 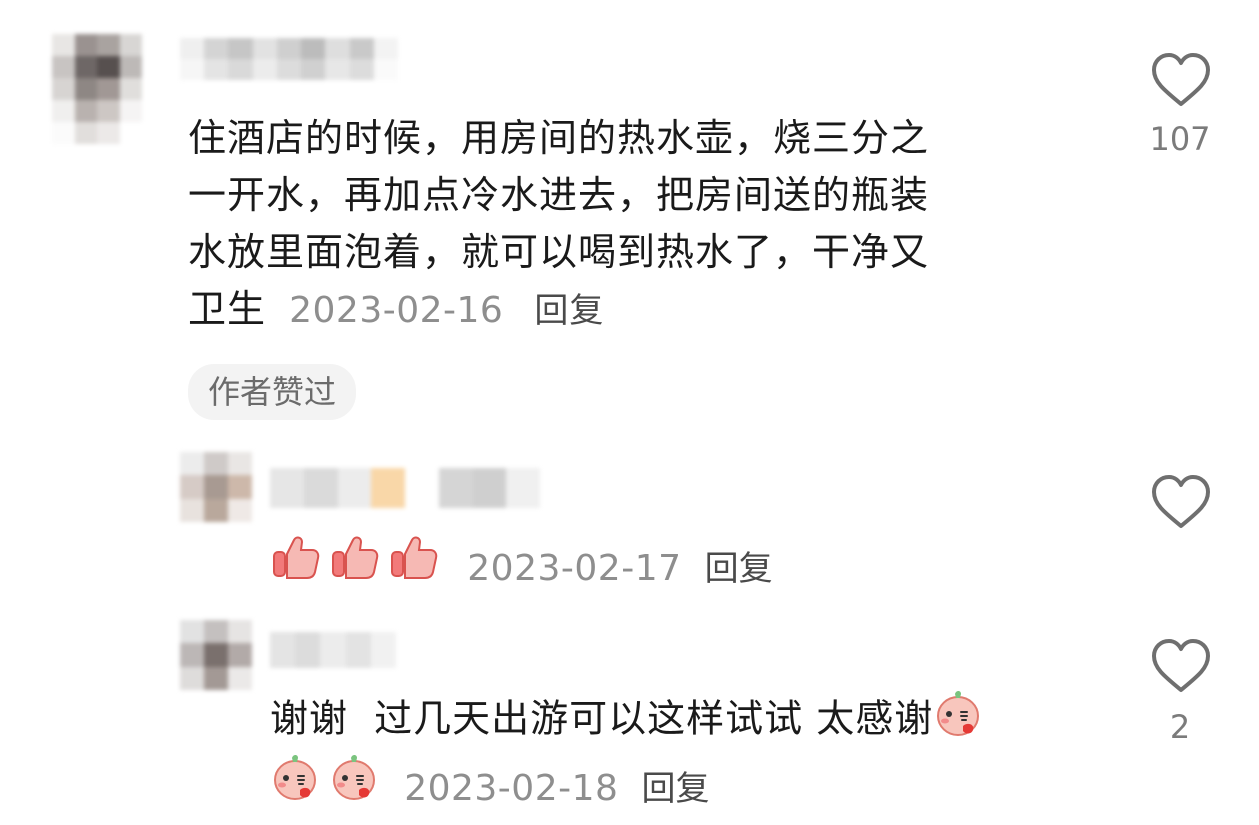 I want to click on reply-meta-row: 2023-02-18 回复, so click(x=490, y=780).